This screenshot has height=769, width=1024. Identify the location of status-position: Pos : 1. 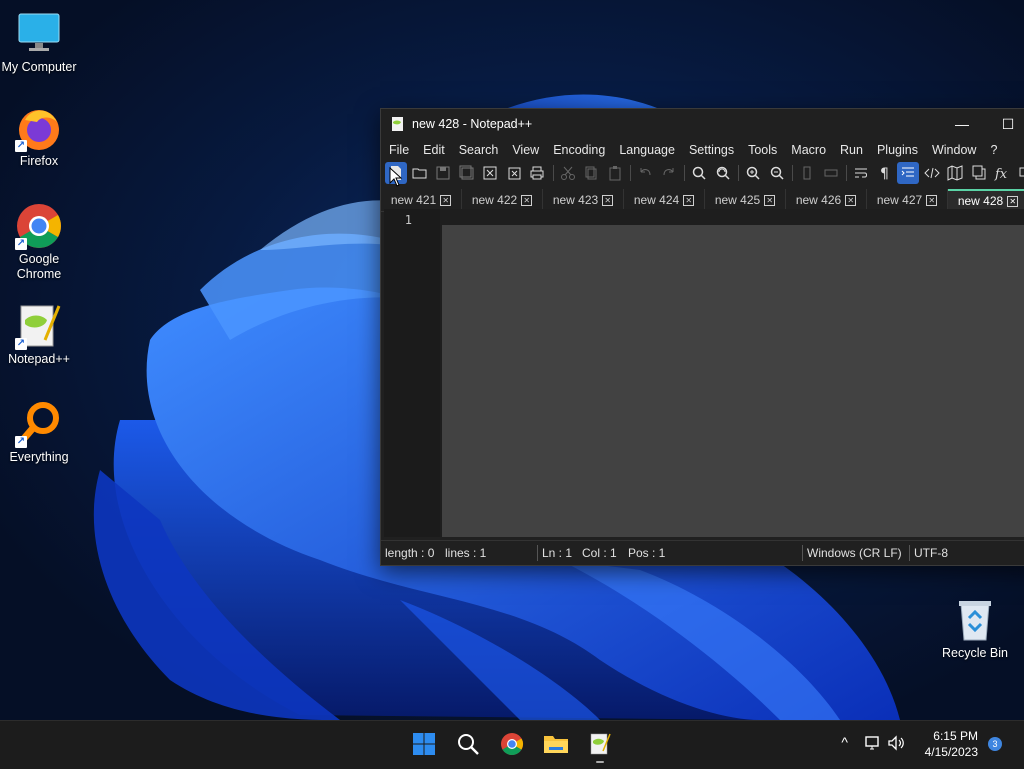
(713, 553).